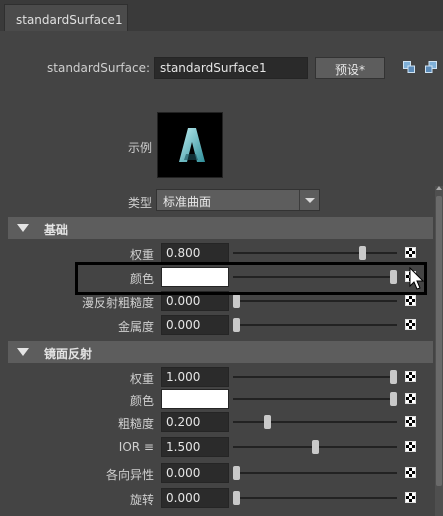 This screenshot has height=516, width=443. I want to click on attr-label: 各向异性, so click(129, 475).